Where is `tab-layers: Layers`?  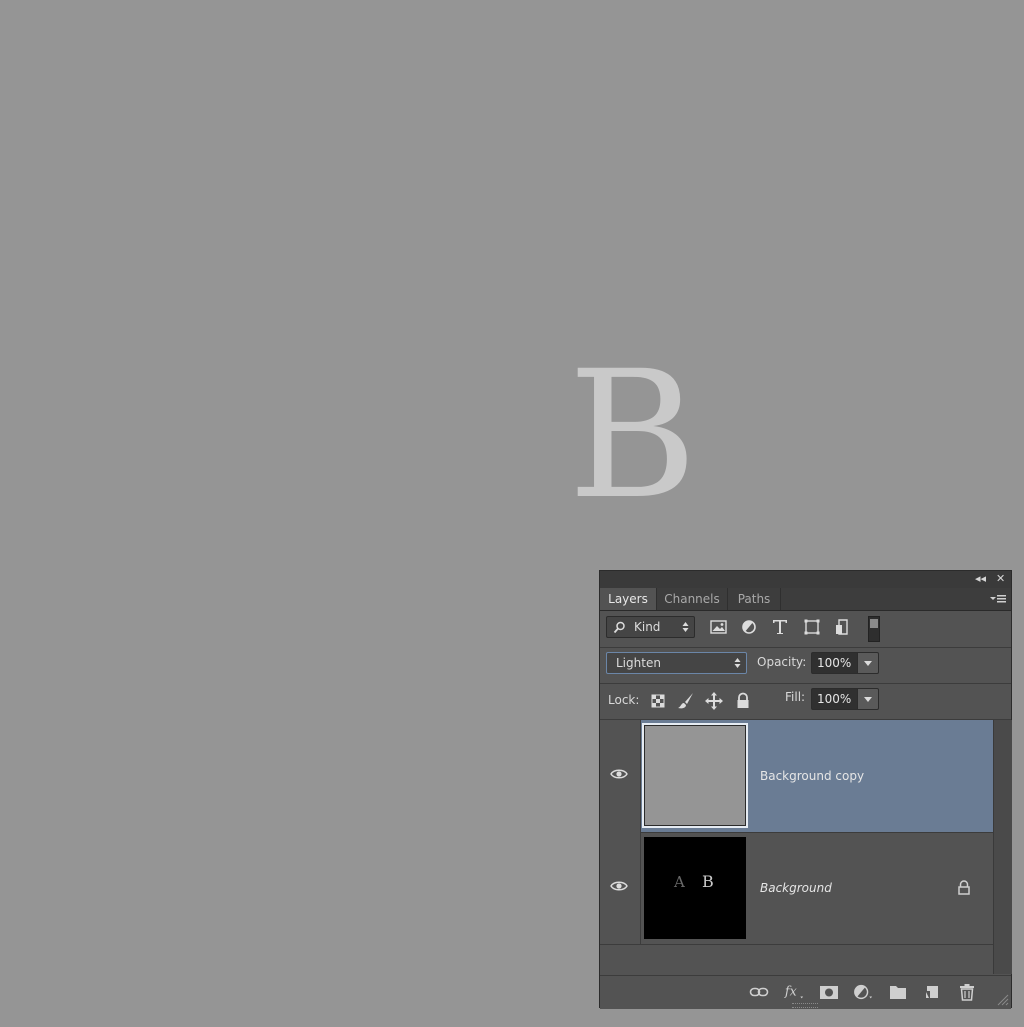 tab-layers: Layers is located at coordinates (628, 599).